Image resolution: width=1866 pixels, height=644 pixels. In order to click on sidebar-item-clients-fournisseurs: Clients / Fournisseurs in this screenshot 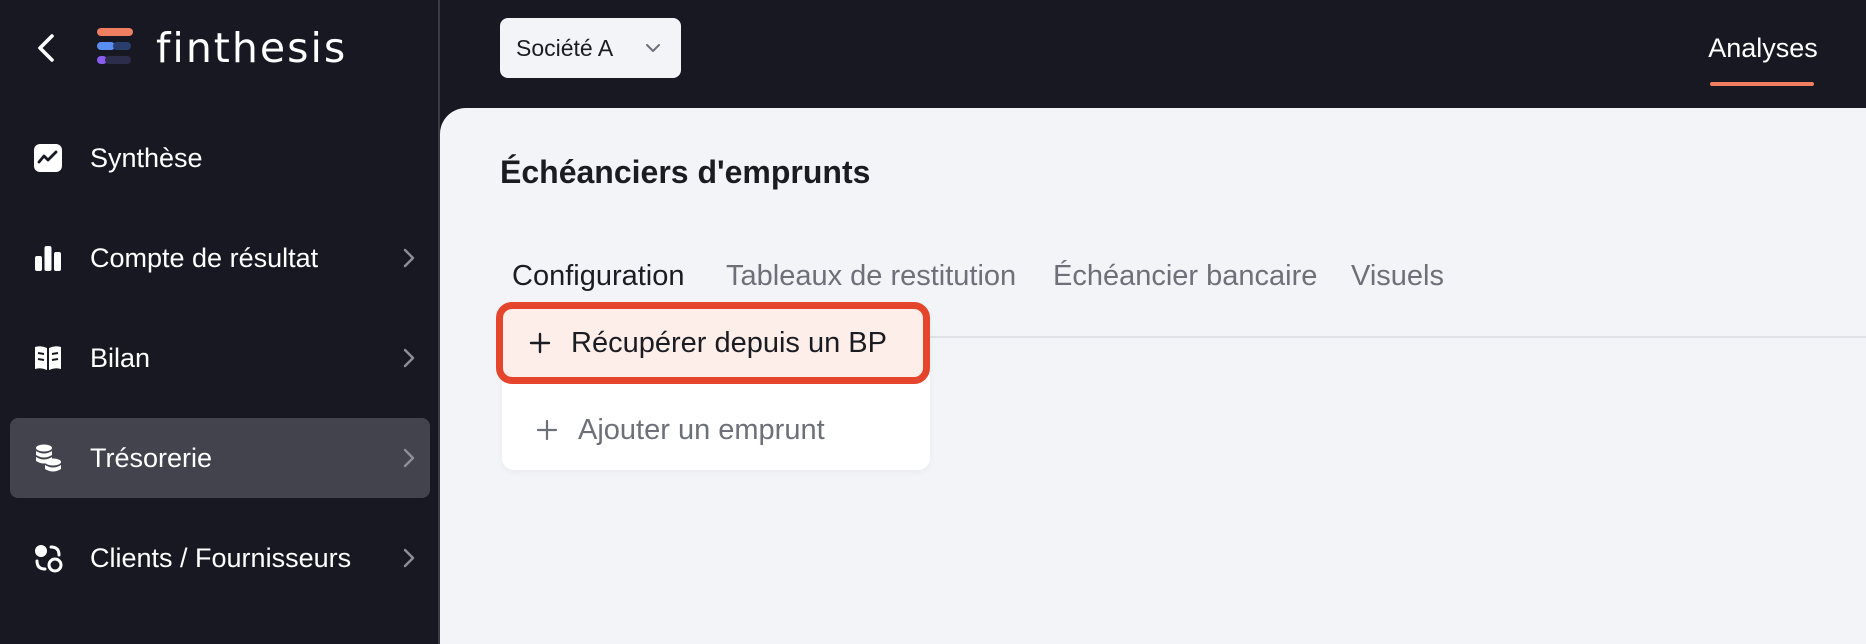, I will do `click(220, 558)`.